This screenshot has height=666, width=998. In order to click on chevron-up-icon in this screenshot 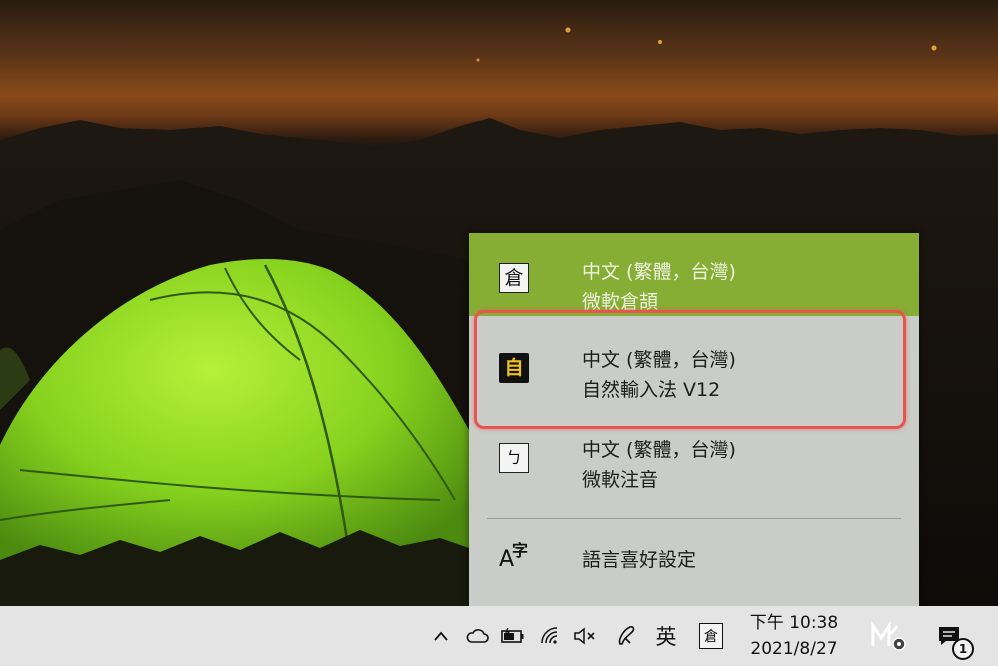, I will do `click(441, 636)`.